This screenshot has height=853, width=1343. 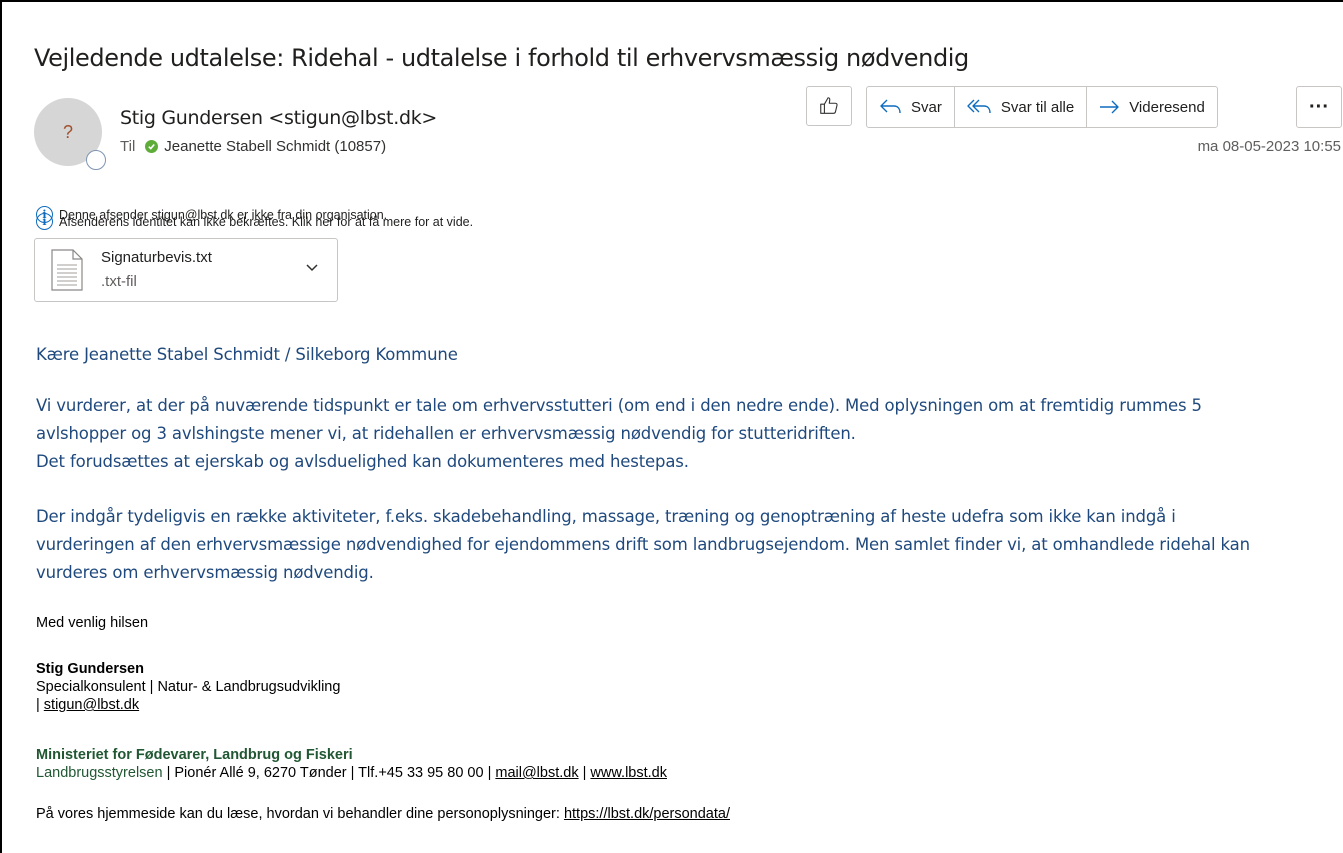 What do you see at coordinates (156, 257) in the screenshot?
I see `attachment-name: Signaturbevis.txt` at bounding box center [156, 257].